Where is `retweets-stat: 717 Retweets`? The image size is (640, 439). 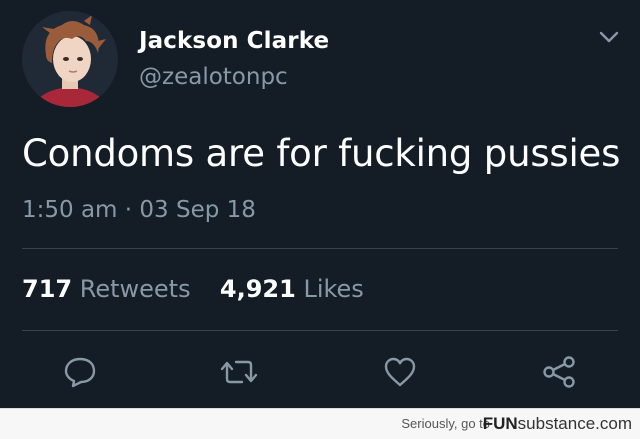 retweets-stat: 717 Retweets is located at coordinates (110, 289).